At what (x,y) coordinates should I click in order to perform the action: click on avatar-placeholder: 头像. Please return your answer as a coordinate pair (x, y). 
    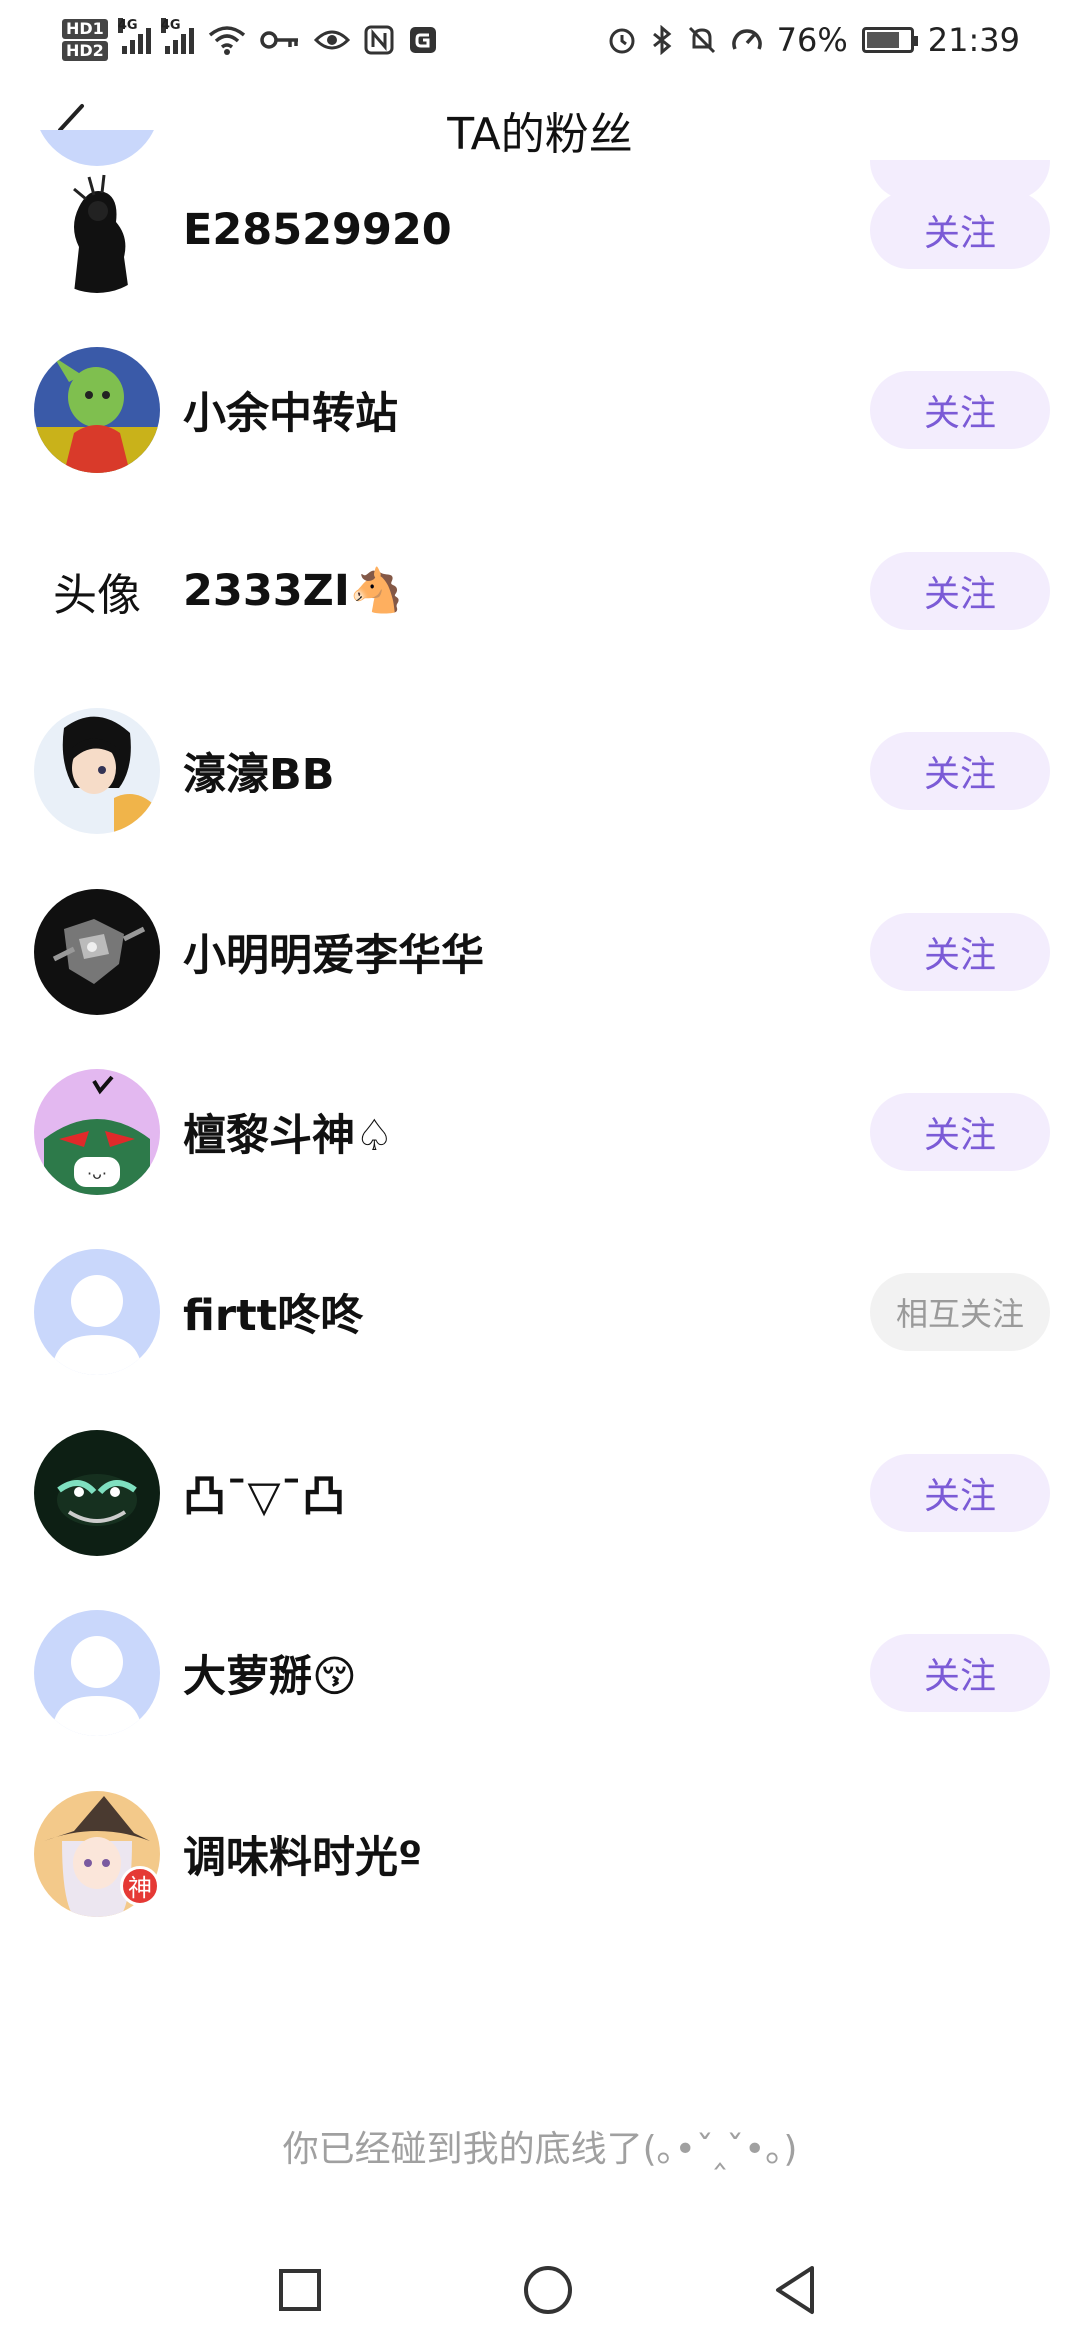
    Looking at the image, I should click on (97, 591).